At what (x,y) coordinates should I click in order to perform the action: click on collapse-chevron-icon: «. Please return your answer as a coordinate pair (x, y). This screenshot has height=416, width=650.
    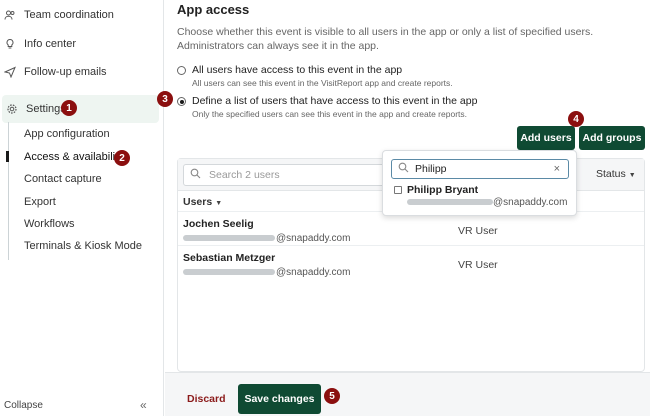
    Looking at the image, I should click on (143, 405).